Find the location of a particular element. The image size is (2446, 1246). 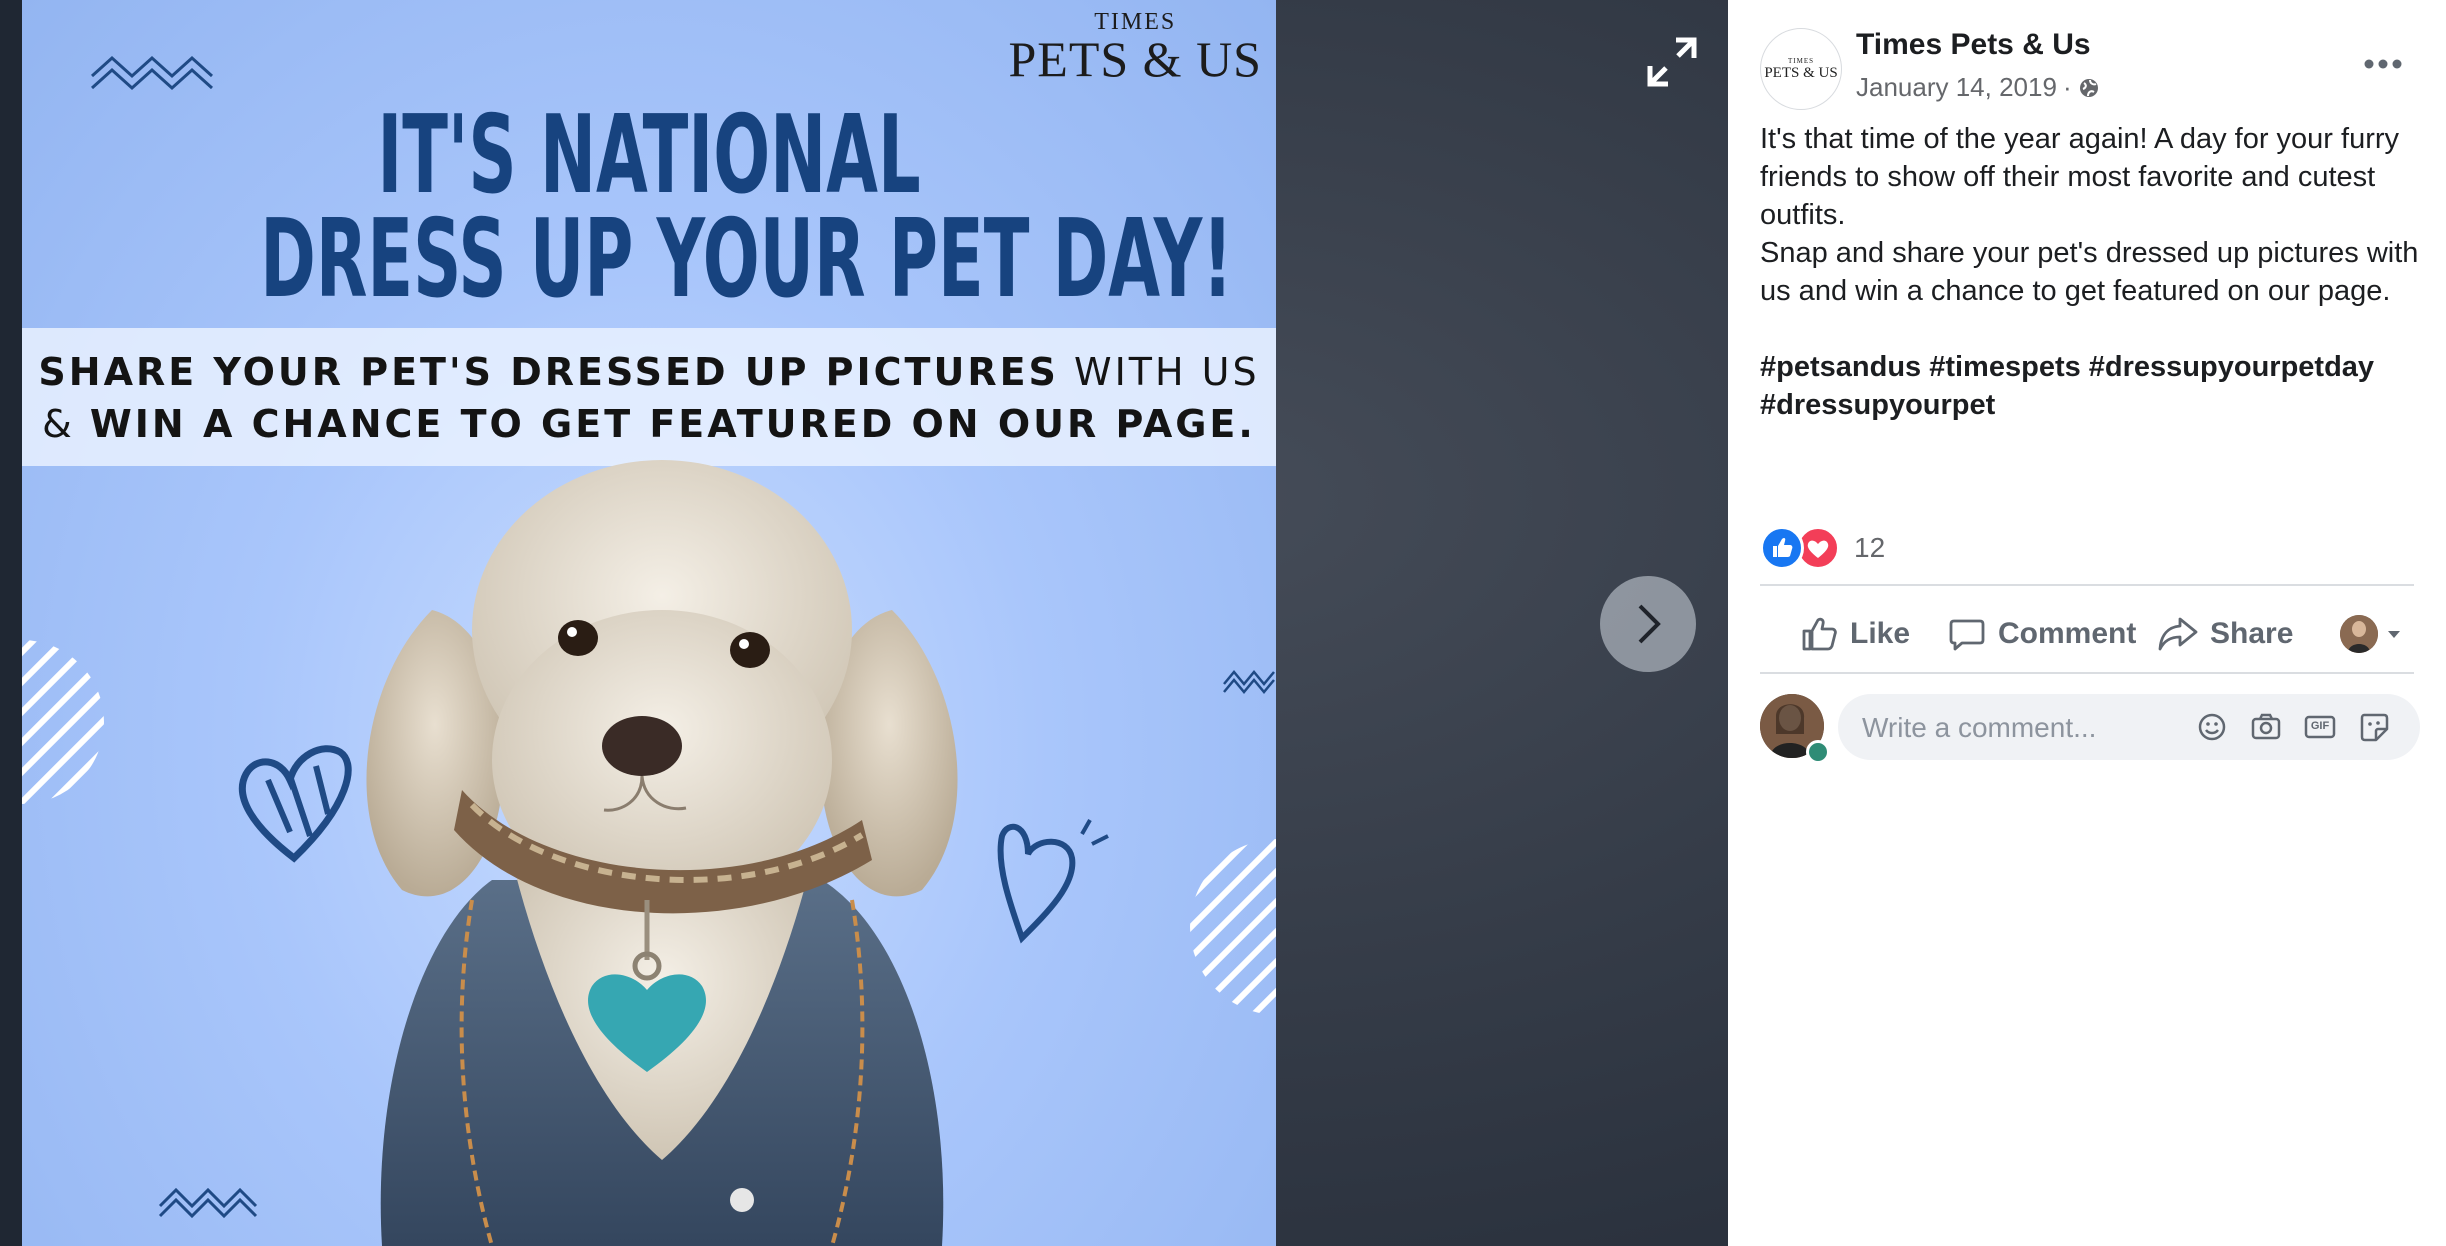

globe-icon is located at coordinates (2088, 87).